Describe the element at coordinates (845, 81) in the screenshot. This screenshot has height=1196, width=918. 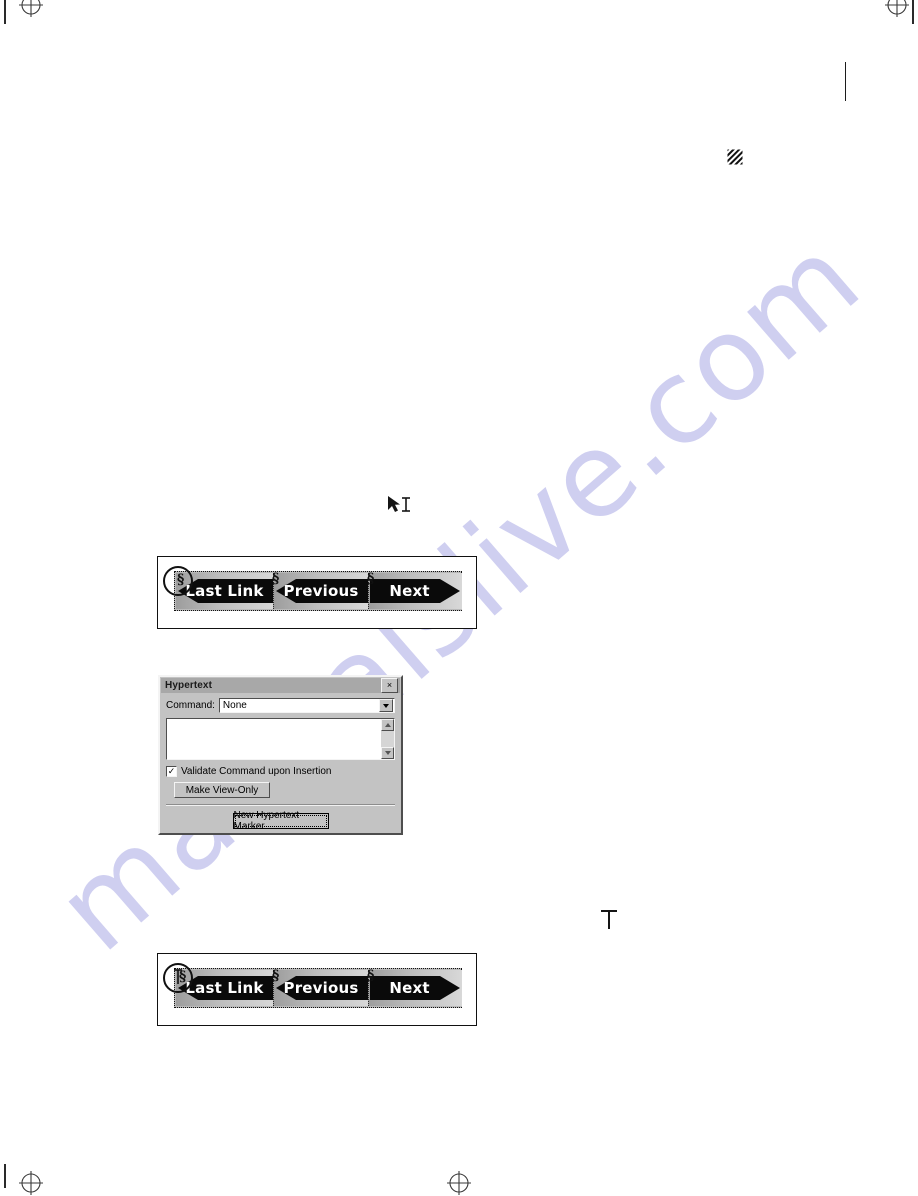
I see `vertical-margin-rule` at that location.